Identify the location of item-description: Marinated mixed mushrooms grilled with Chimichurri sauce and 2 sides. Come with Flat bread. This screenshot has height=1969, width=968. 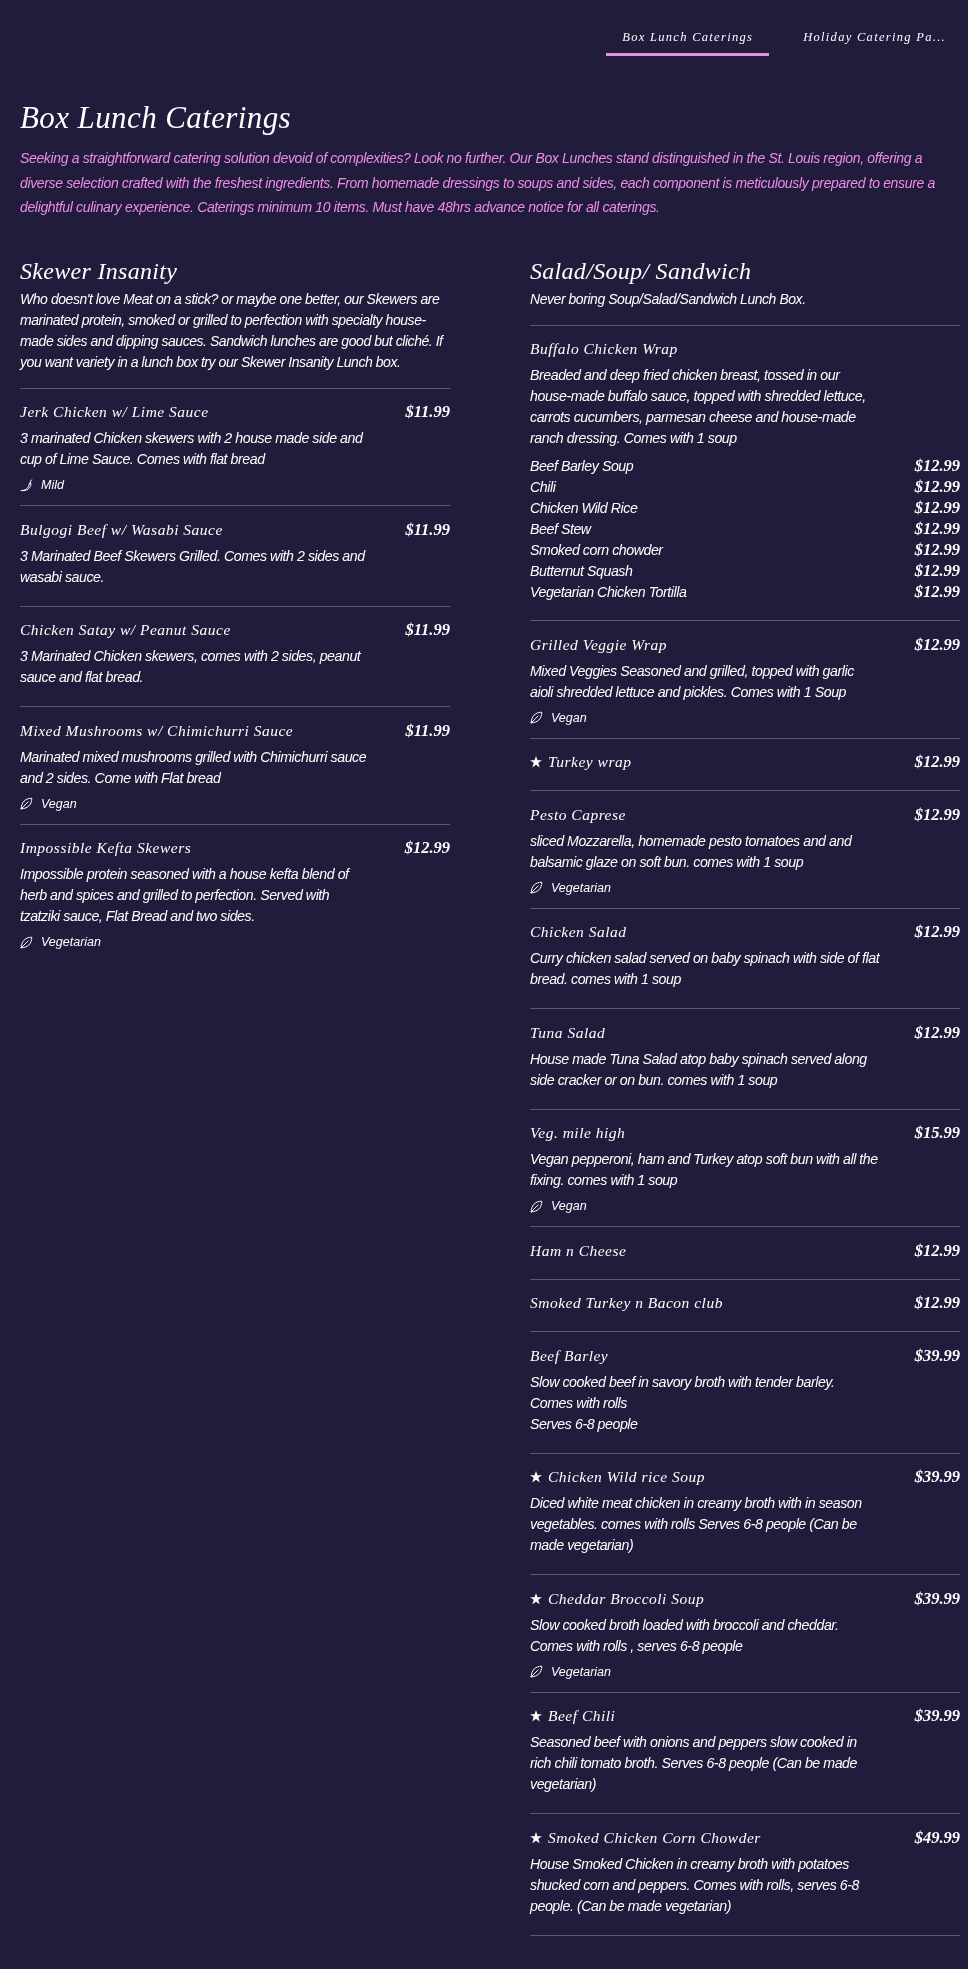
(194, 767).